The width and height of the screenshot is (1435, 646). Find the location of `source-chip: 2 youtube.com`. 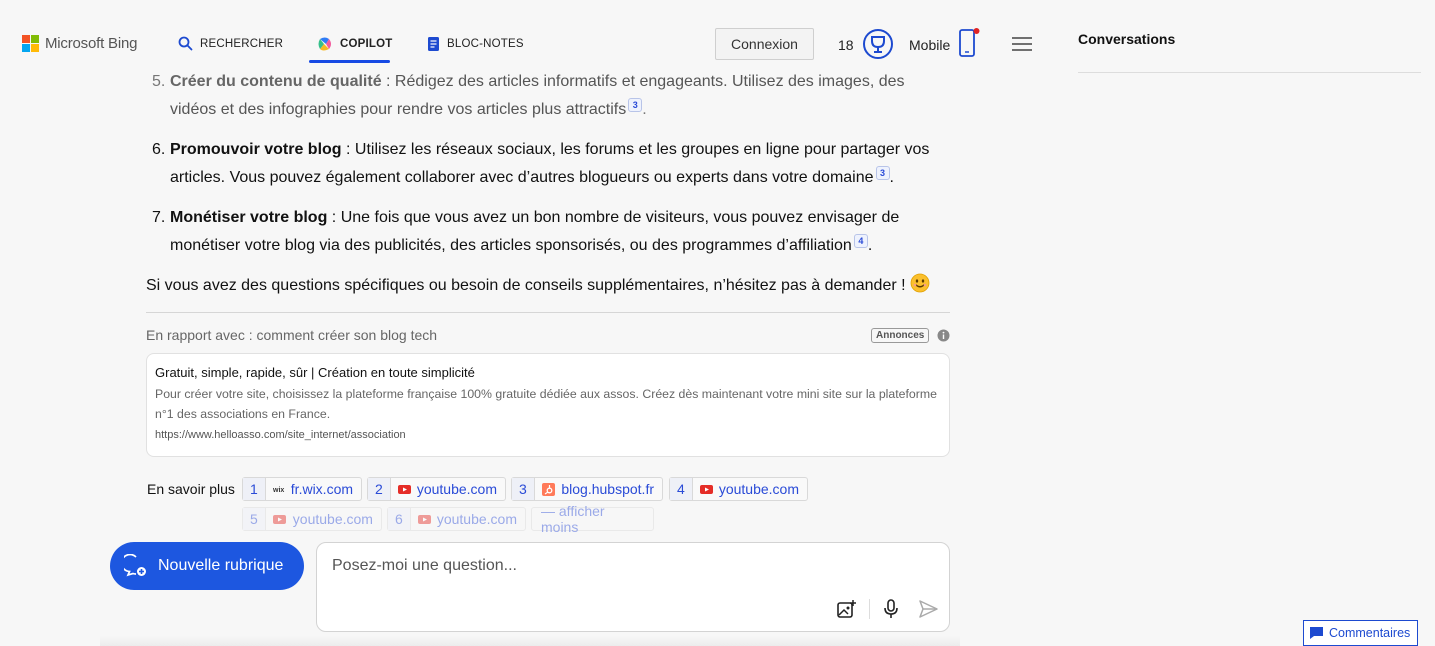

source-chip: 2 youtube.com is located at coordinates (436, 489).